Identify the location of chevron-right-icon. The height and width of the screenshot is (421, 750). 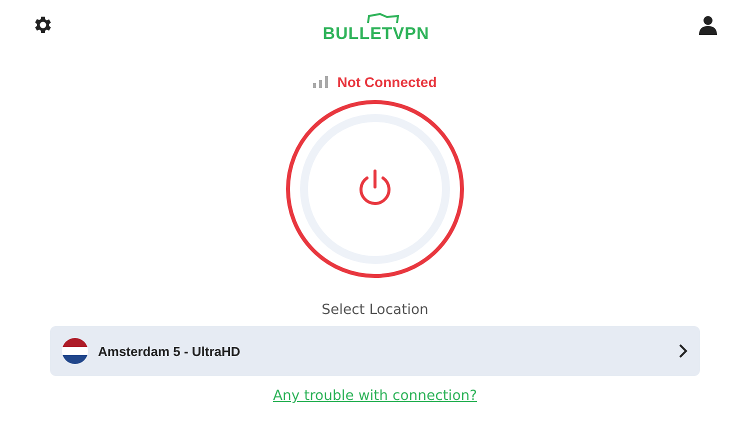
(683, 351).